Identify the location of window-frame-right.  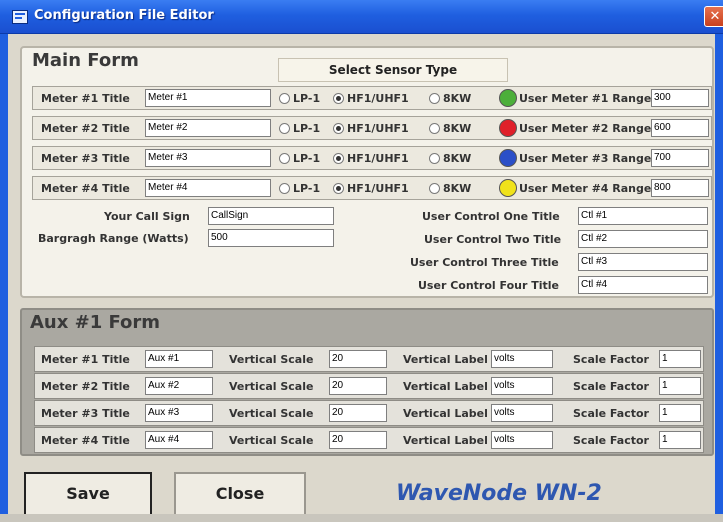
(719, 278).